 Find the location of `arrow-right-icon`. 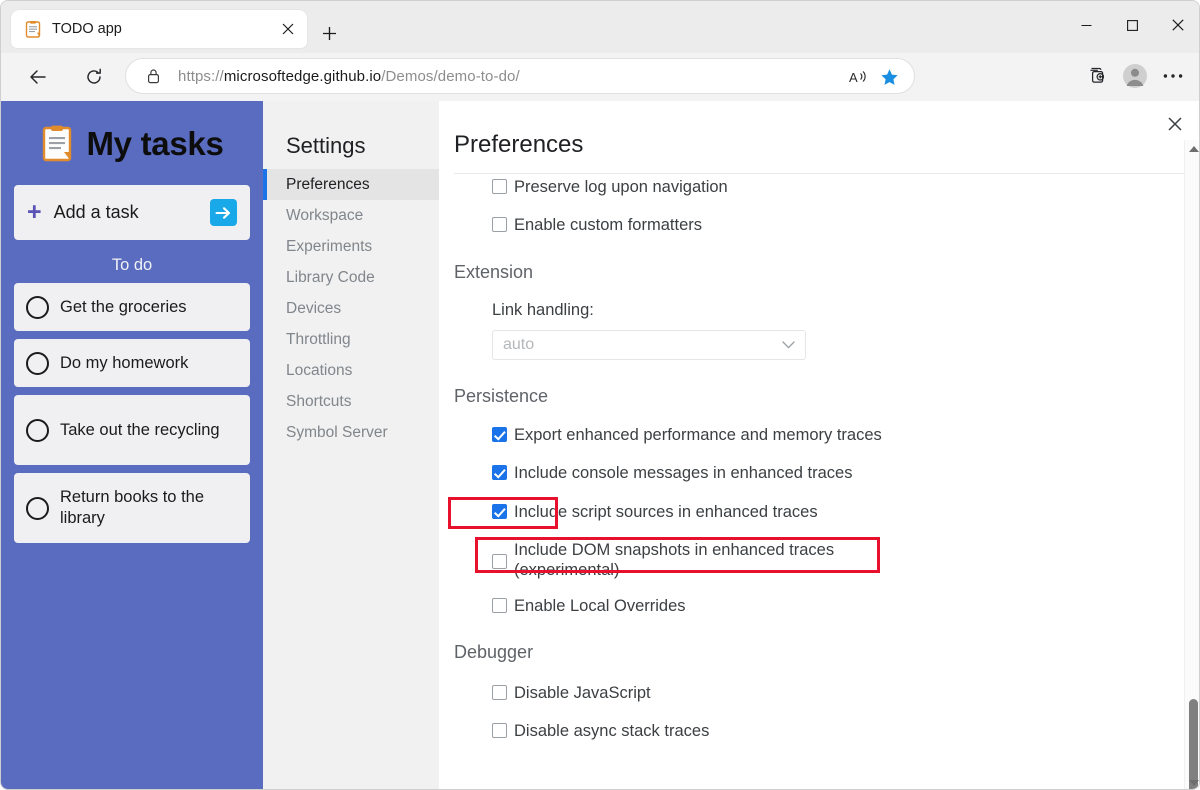

arrow-right-icon is located at coordinates (223, 212).